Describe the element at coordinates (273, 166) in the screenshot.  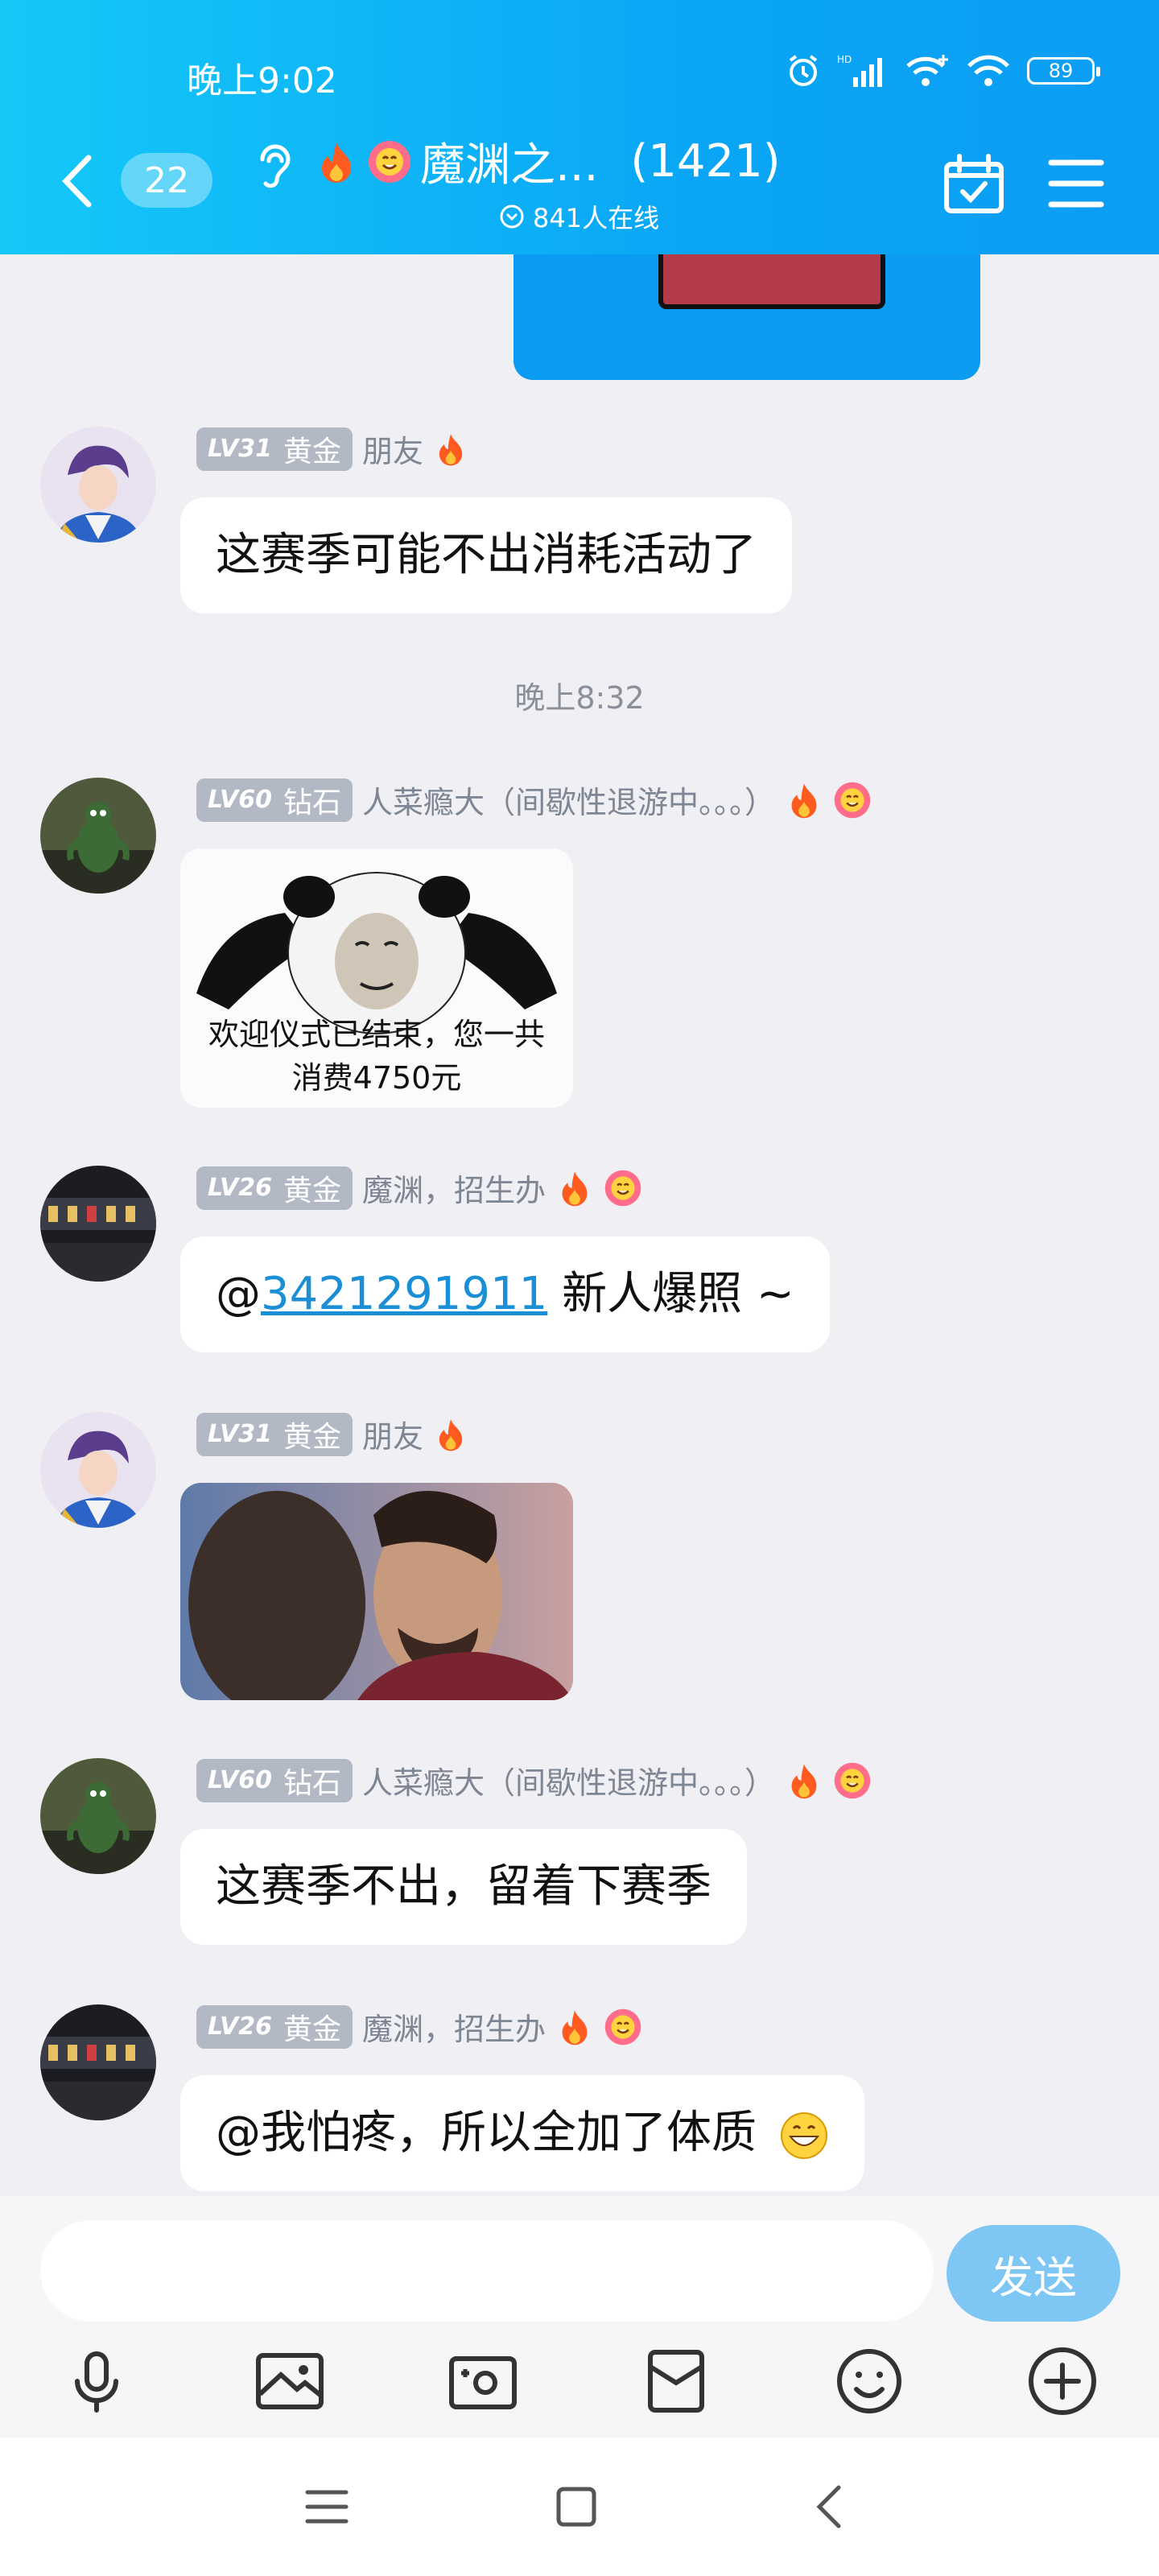
I see `ear-icon` at that location.